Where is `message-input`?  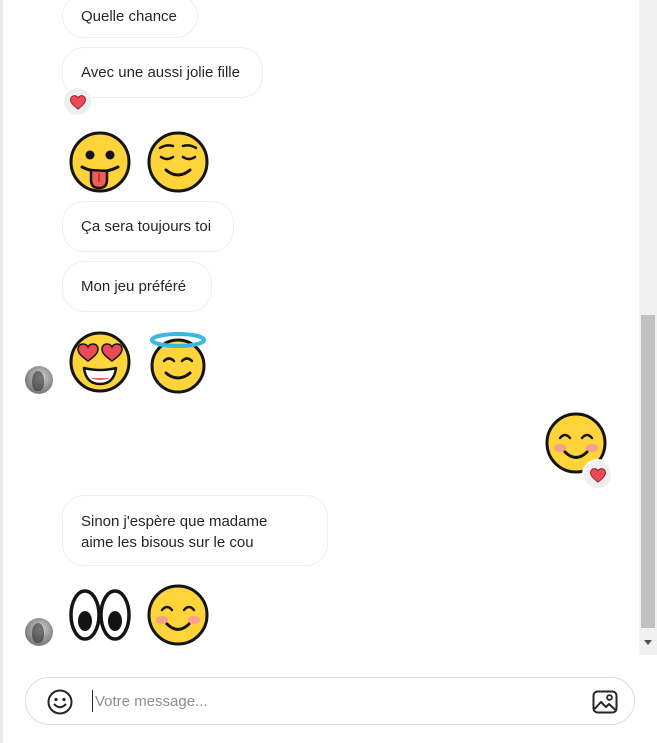
message-input is located at coordinates (328, 701).